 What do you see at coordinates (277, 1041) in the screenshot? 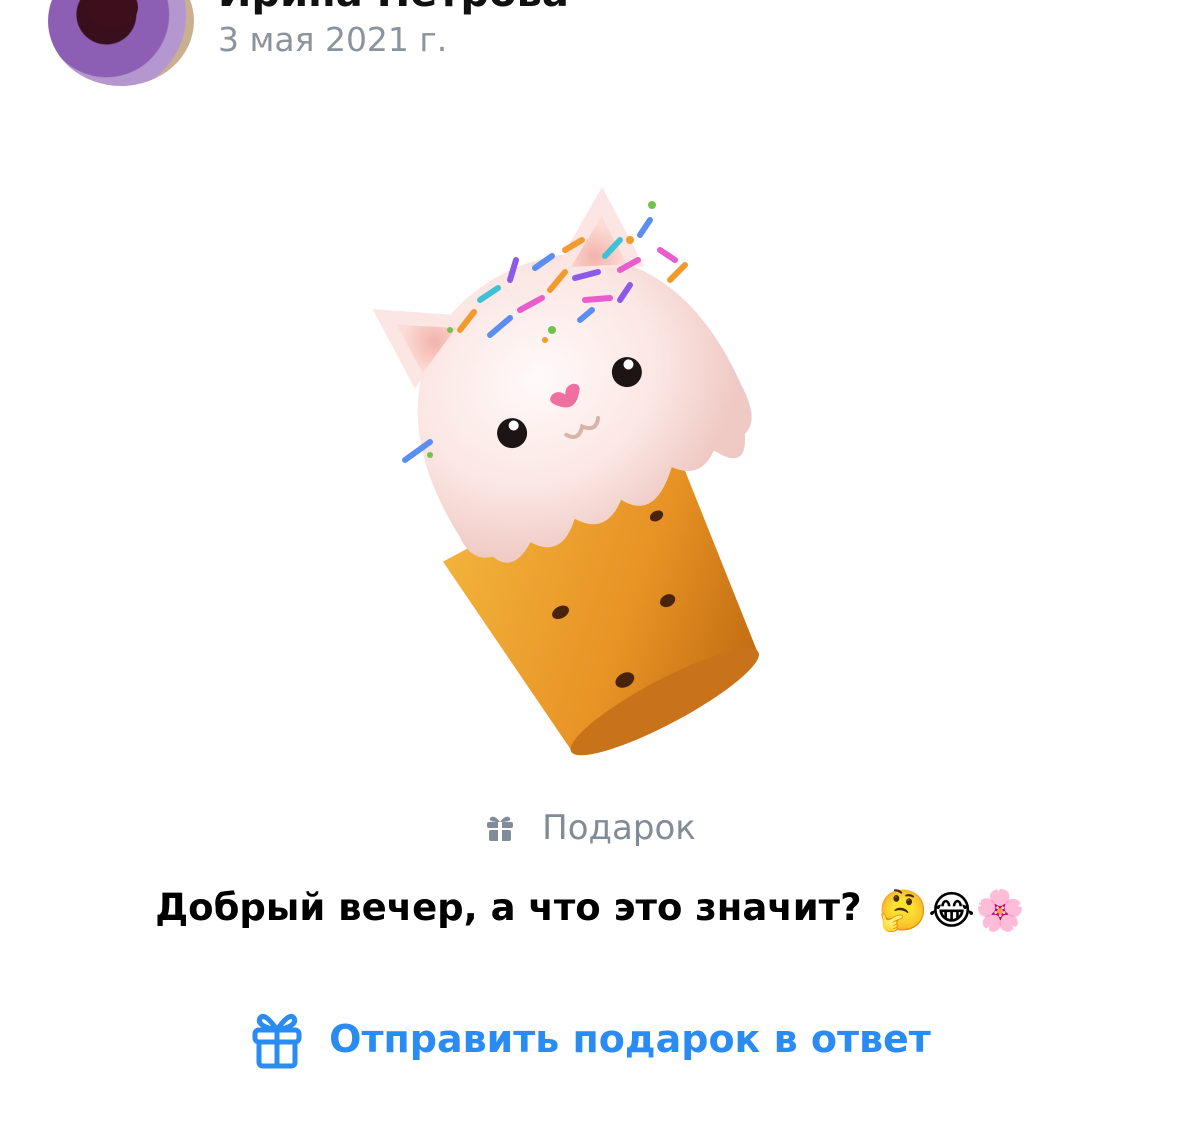
I see `gift-outline-icon` at bounding box center [277, 1041].